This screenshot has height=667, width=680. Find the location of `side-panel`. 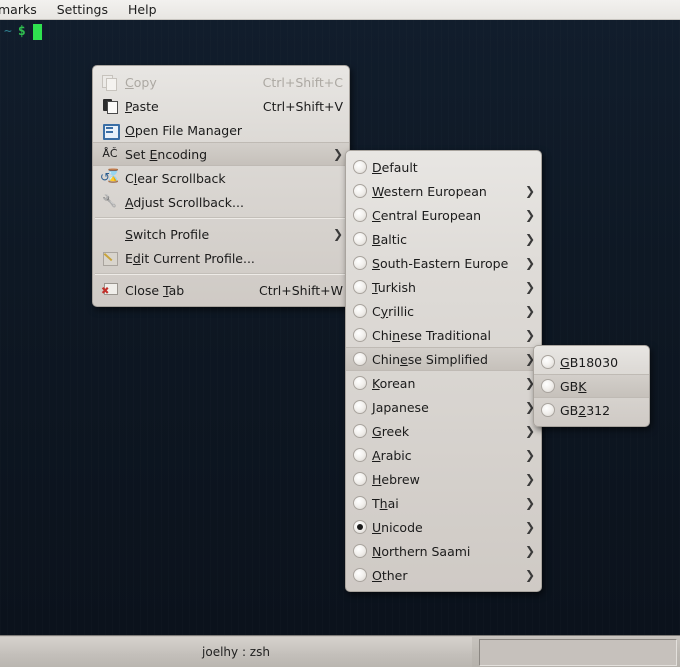

side-panel is located at coordinates (578, 652).